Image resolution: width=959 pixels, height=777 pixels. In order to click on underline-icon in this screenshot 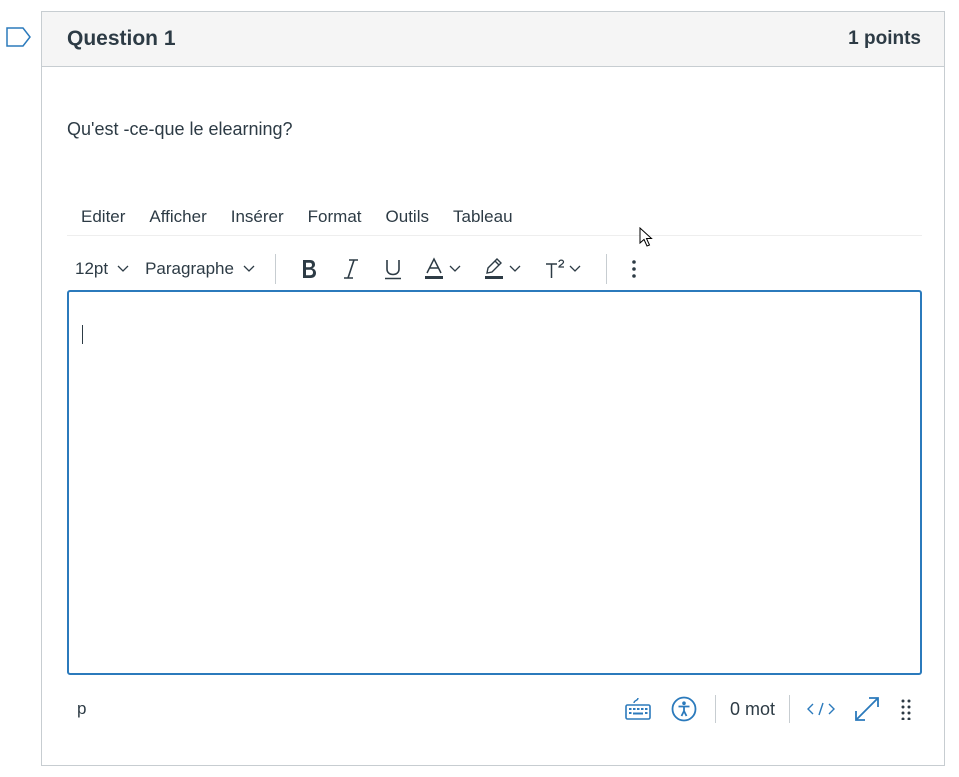, I will do `click(392, 270)`.